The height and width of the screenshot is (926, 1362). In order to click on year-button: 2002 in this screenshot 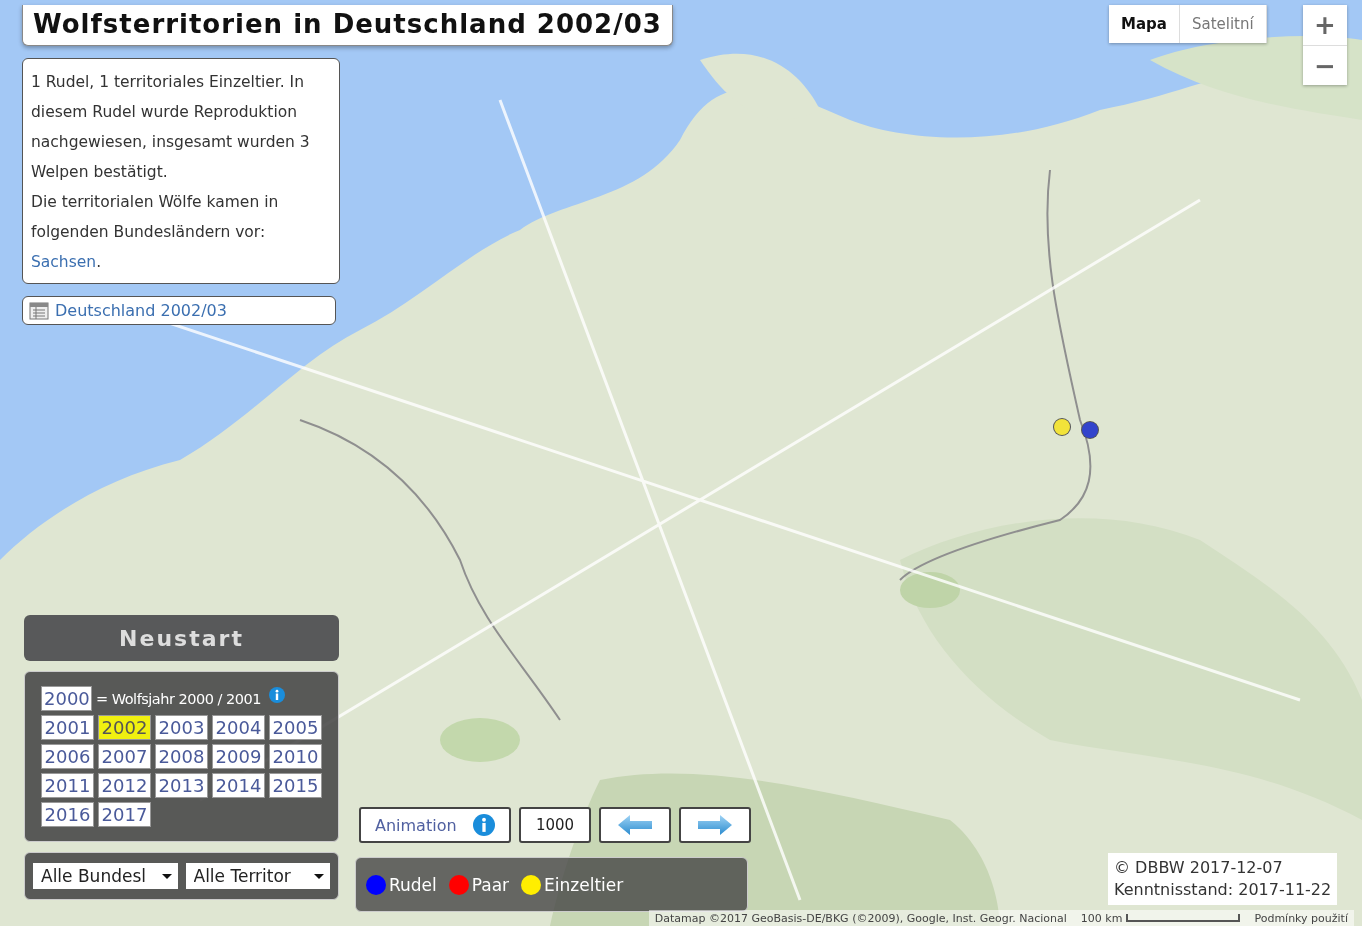, I will do `click(124, 727)`.